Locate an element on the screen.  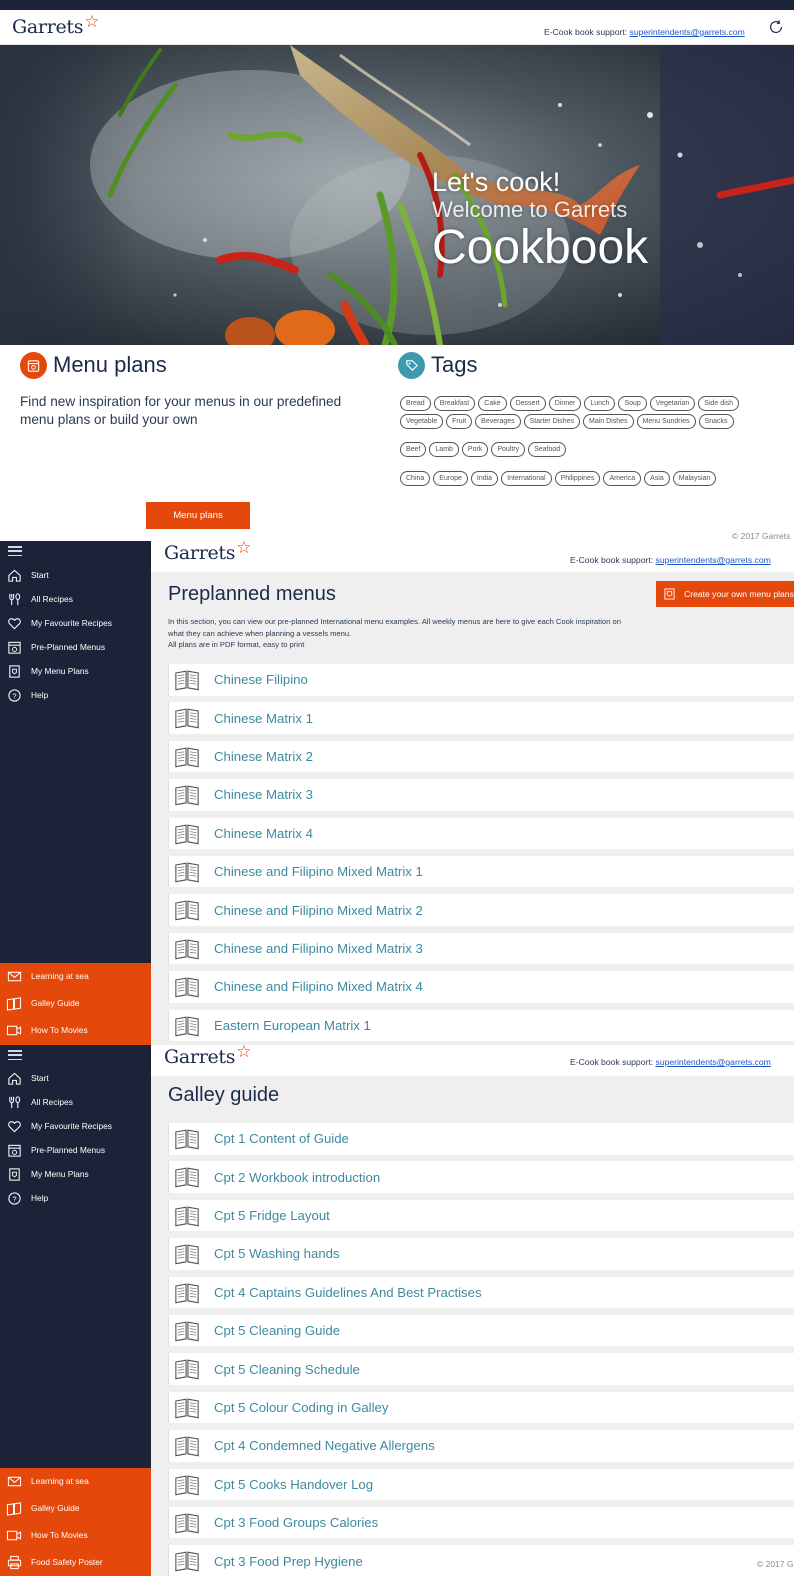
tag: Breakfast is located at coordinates (454, 403).